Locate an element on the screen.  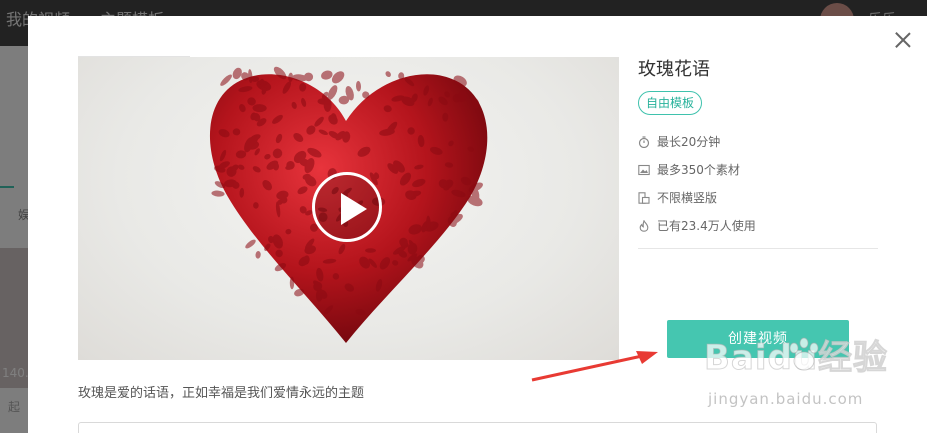
watermark-url: jingyan.baidu.com is located at coordinates (786, 399).